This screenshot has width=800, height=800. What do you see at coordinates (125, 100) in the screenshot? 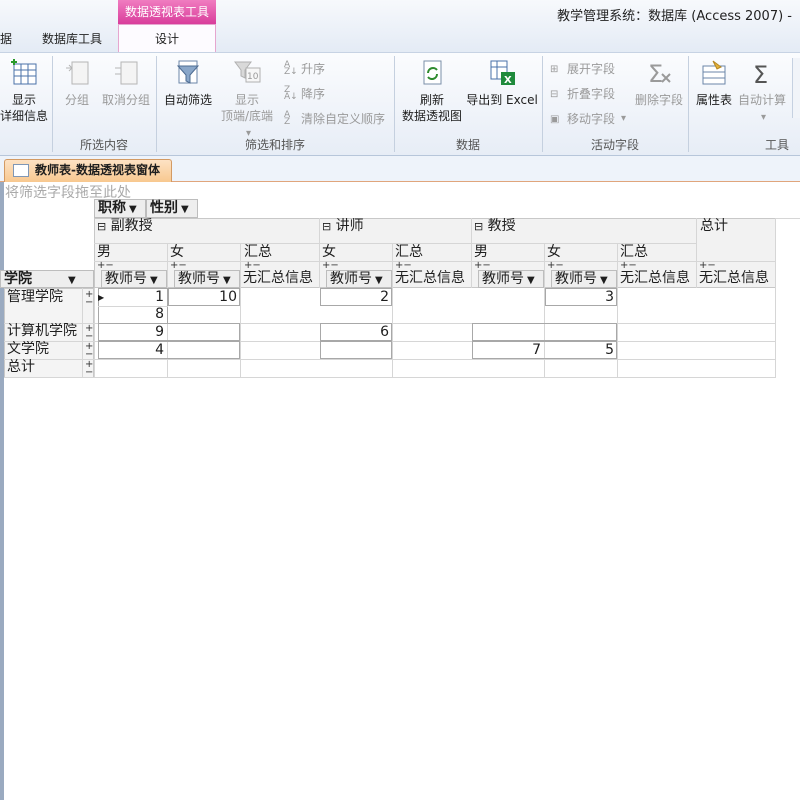
I see `ungroup-label: 取消分组` at bounding box center [125, 100].